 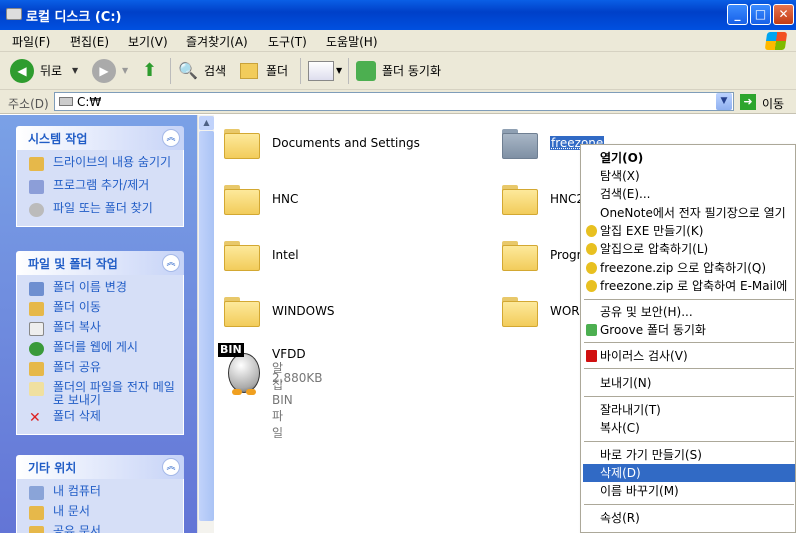 What do you see at coordinates (51, 71) in the screenshot?
I see `back-button: 뒤로` at bounding box center [51, 71].